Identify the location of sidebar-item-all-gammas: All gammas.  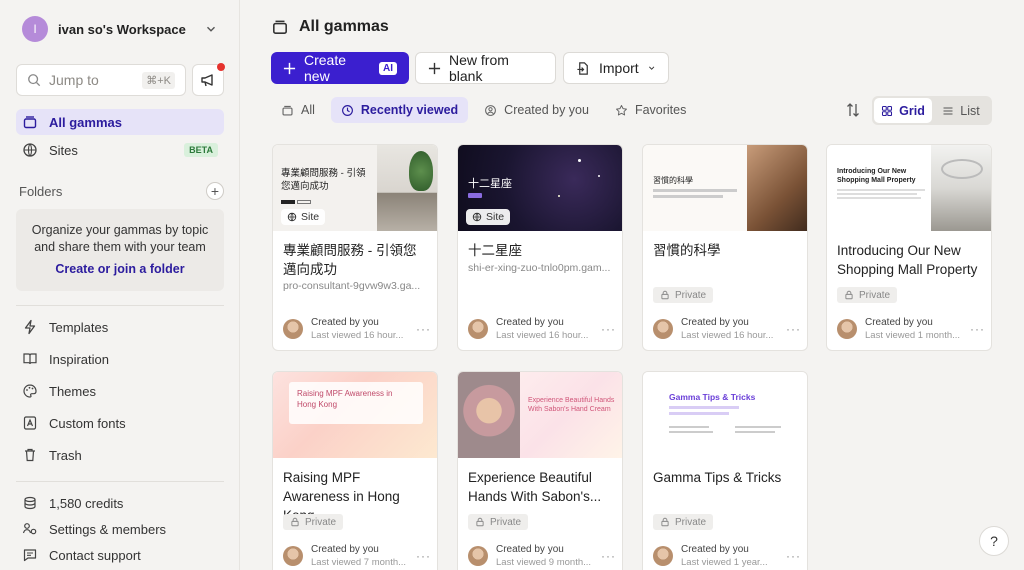
(120, 122).